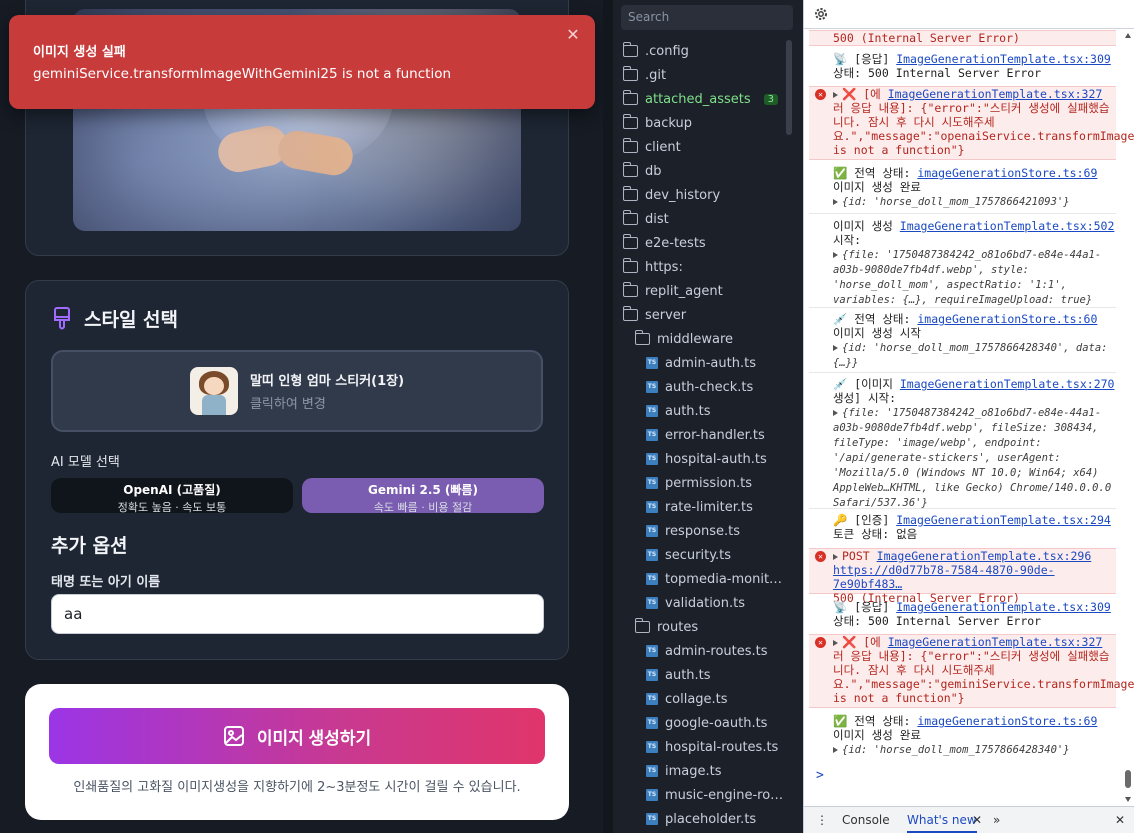 This screenshot has width=1134, height=833. What do you see at coordinates (706, 459) in the screenshot?
I see `file-item: TS hospital-auth.ts` at bounding box center [706, 459].